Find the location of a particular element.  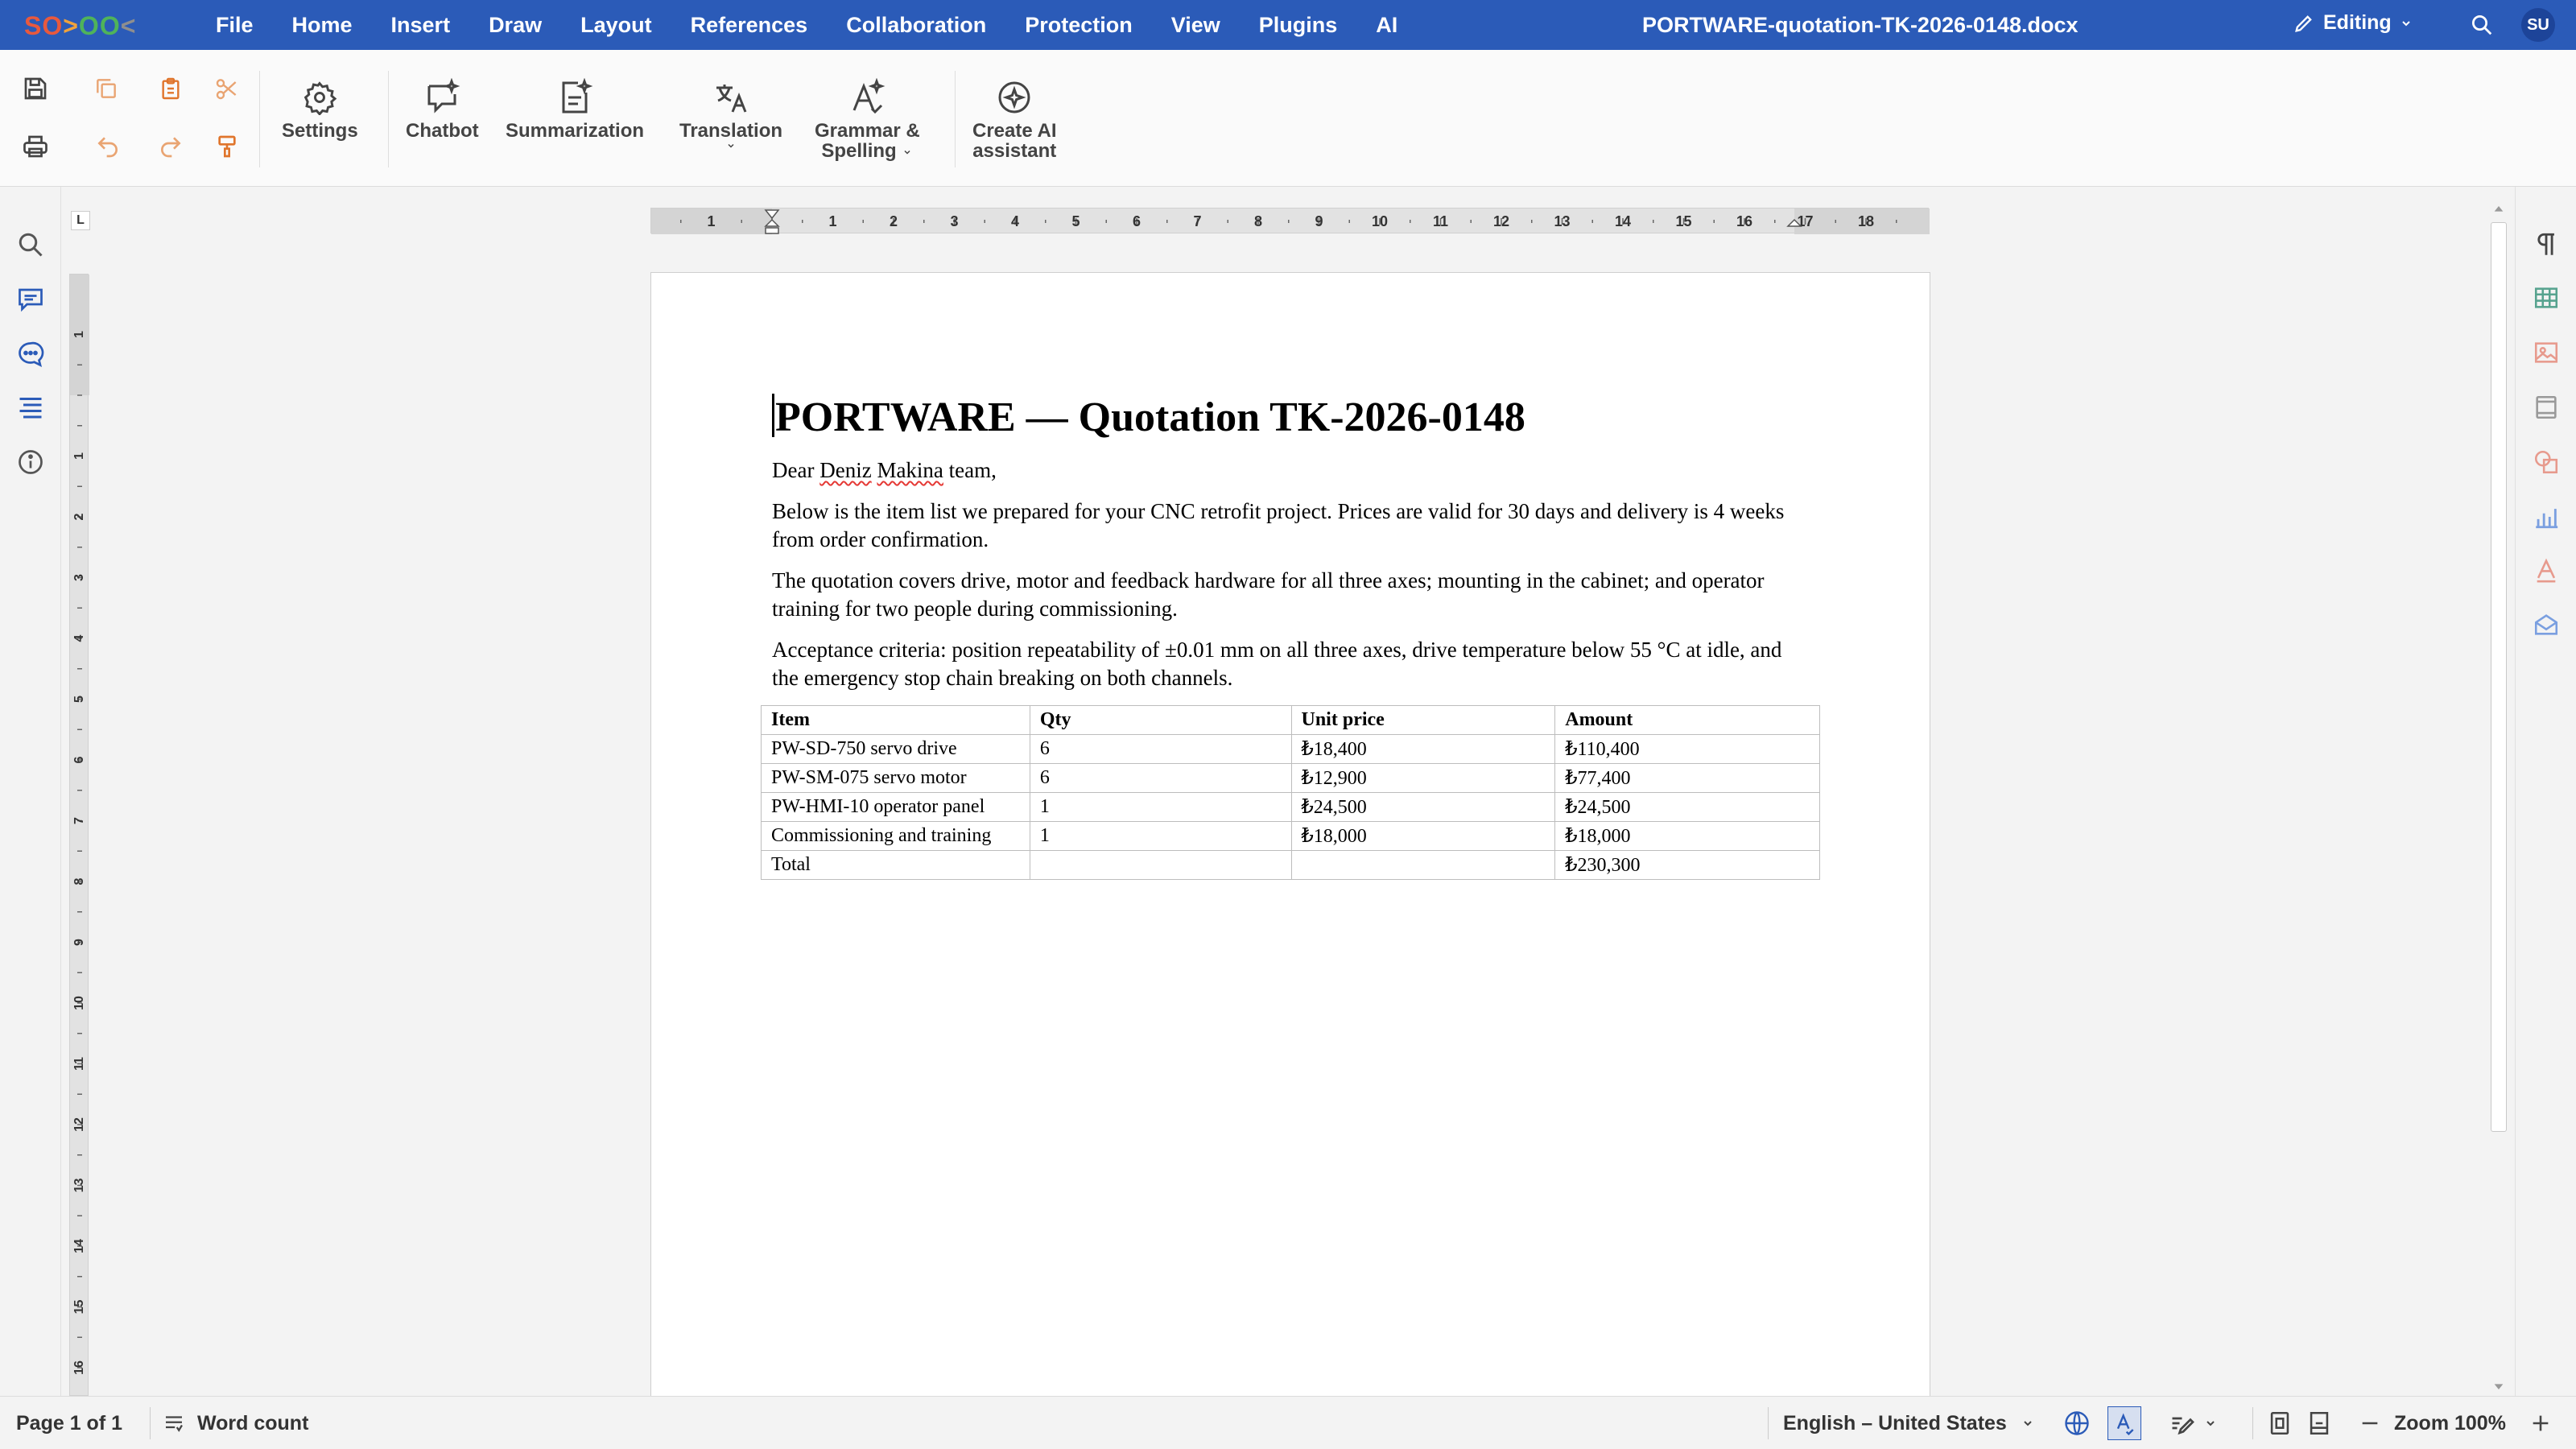

undo-icon is located at coordinates (108, 146).